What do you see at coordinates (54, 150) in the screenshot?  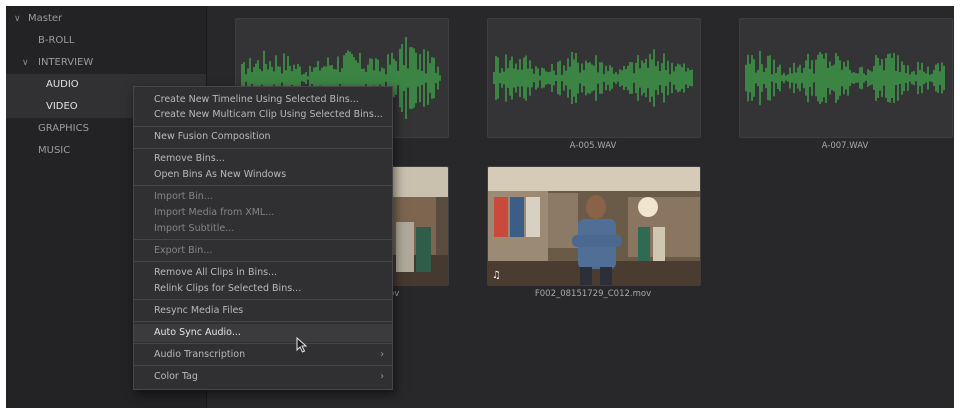 I see `bin-label: MUSIC` at bounding box center [54, 150].